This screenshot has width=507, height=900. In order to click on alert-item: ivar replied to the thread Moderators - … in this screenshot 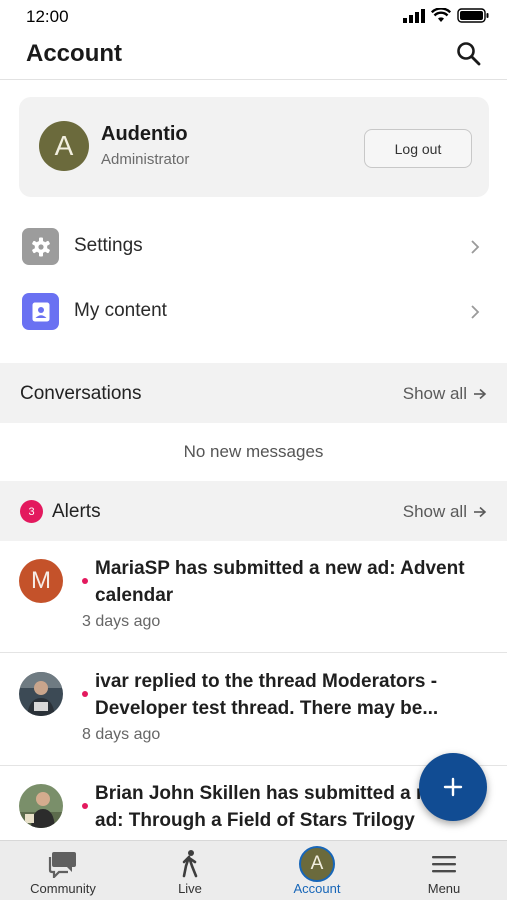, I will do `click(253, 710)`.